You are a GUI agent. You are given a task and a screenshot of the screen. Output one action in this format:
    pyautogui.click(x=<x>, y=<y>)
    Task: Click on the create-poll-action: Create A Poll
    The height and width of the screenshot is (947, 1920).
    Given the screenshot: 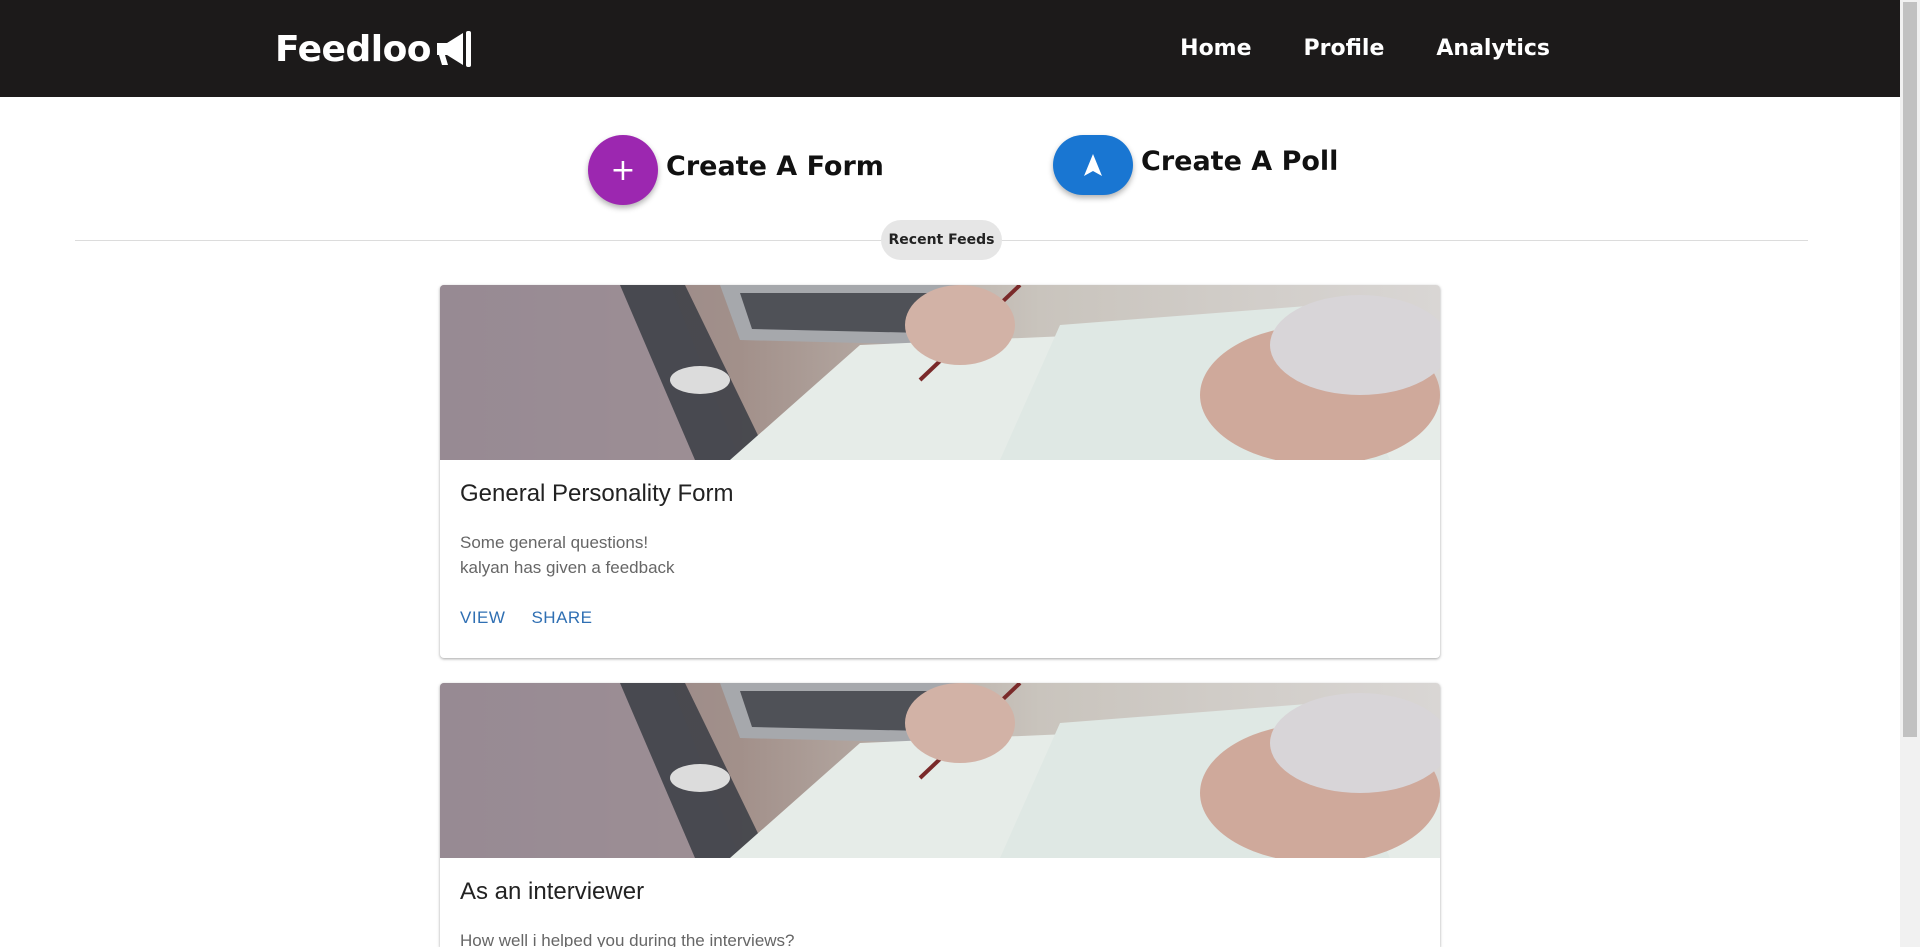 What is the action you would take?
    pyautogui.click(x=1195, y=165)
    